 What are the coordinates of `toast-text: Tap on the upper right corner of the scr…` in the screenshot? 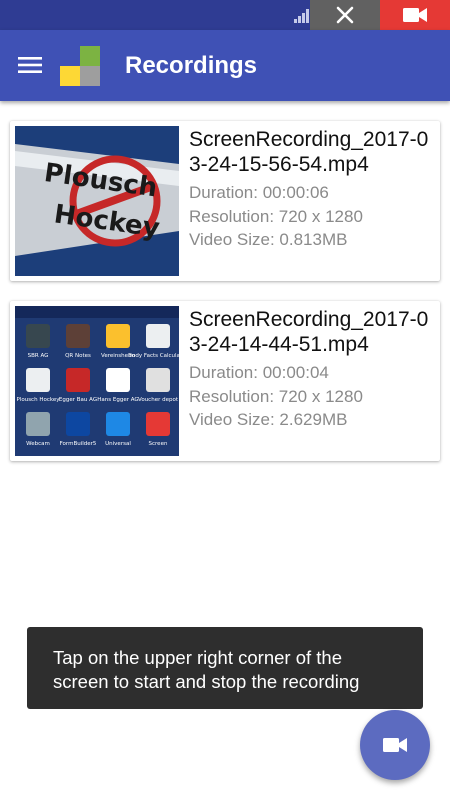 It's located at (206, 669).